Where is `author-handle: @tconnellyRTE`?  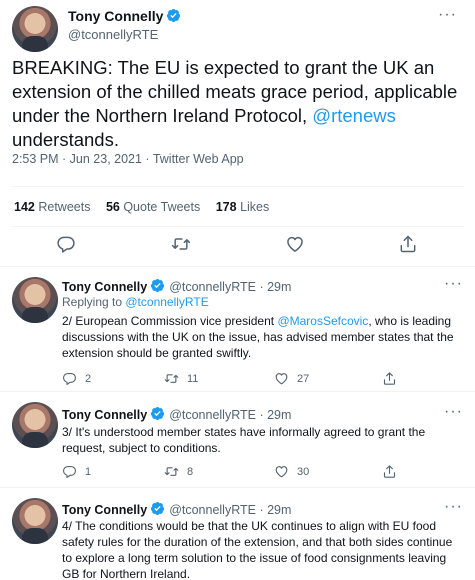
author-handle: @tconnellyRTE is located at coordinates (113, 34).